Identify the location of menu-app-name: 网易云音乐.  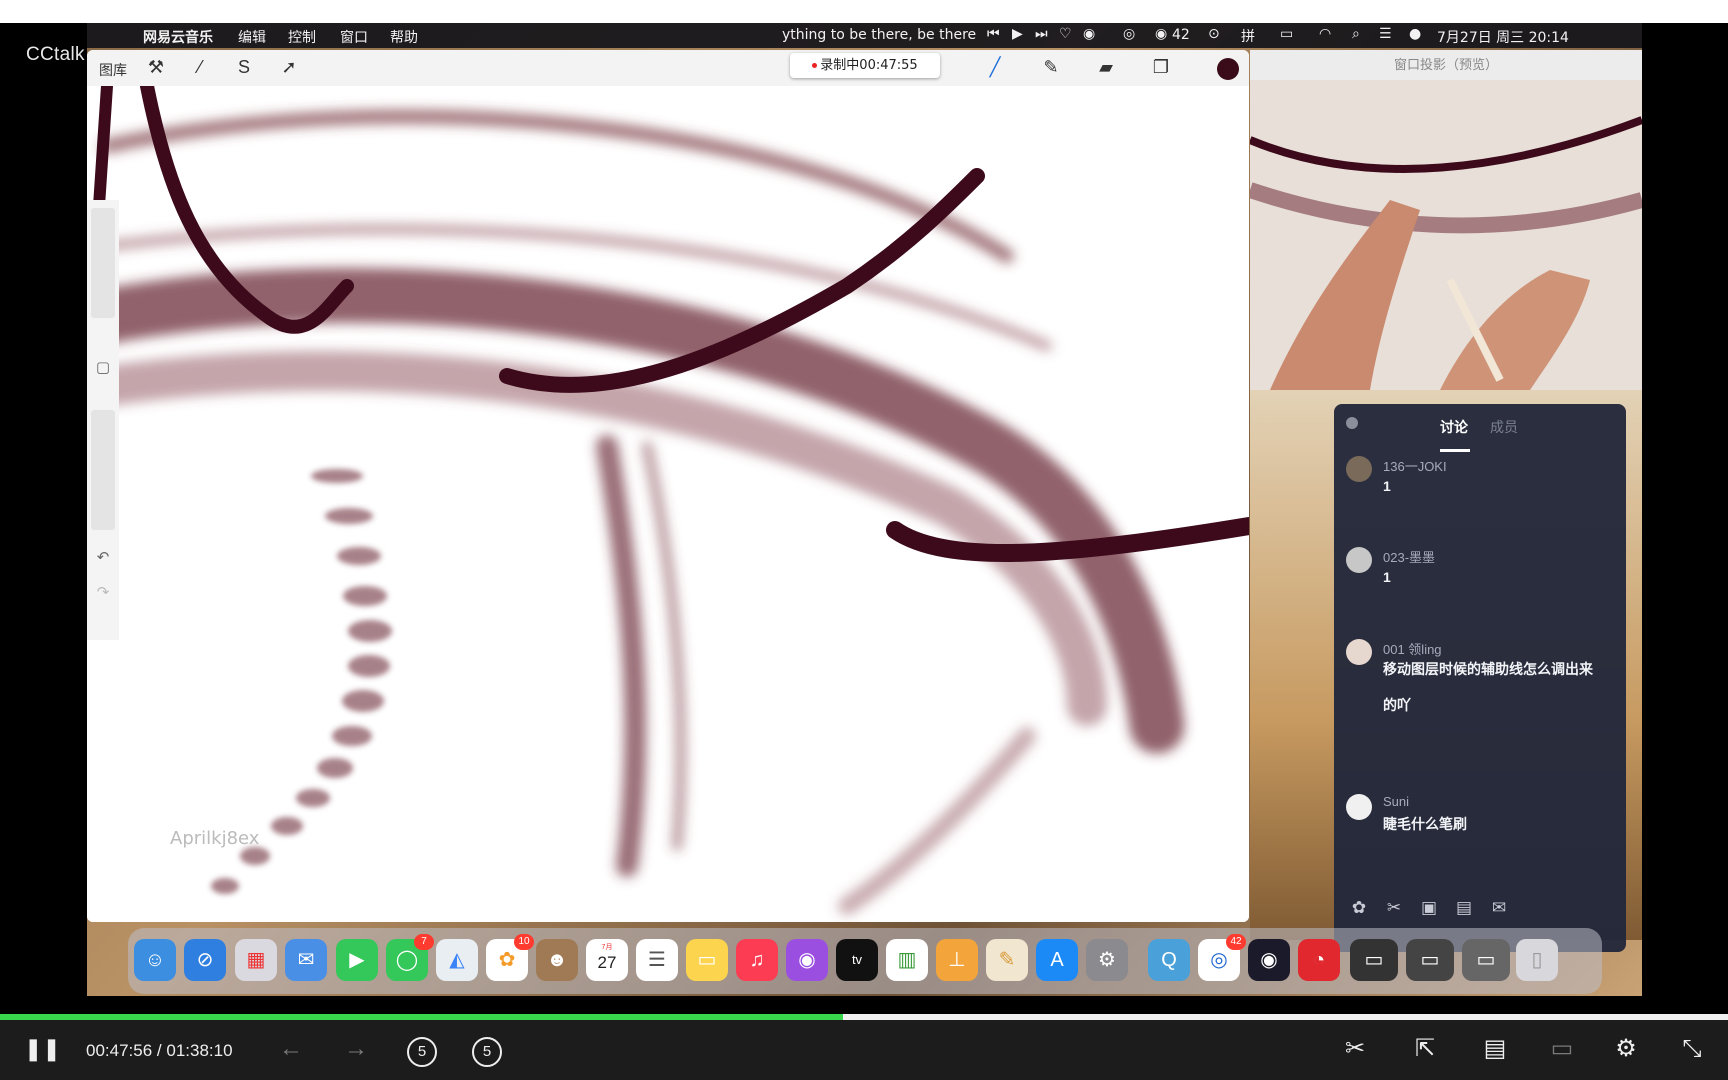
(178, 37).